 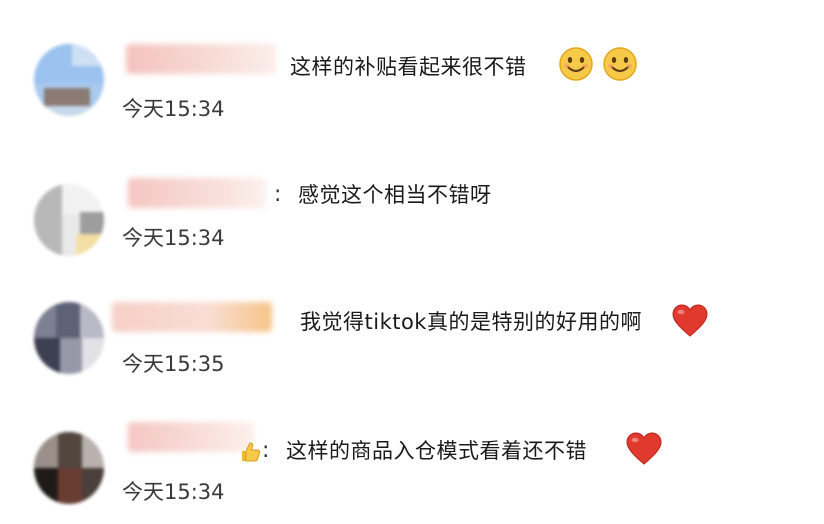 I want to click on comment-text: 这样的补贴看起来很不错, so click(x=408, y=67).